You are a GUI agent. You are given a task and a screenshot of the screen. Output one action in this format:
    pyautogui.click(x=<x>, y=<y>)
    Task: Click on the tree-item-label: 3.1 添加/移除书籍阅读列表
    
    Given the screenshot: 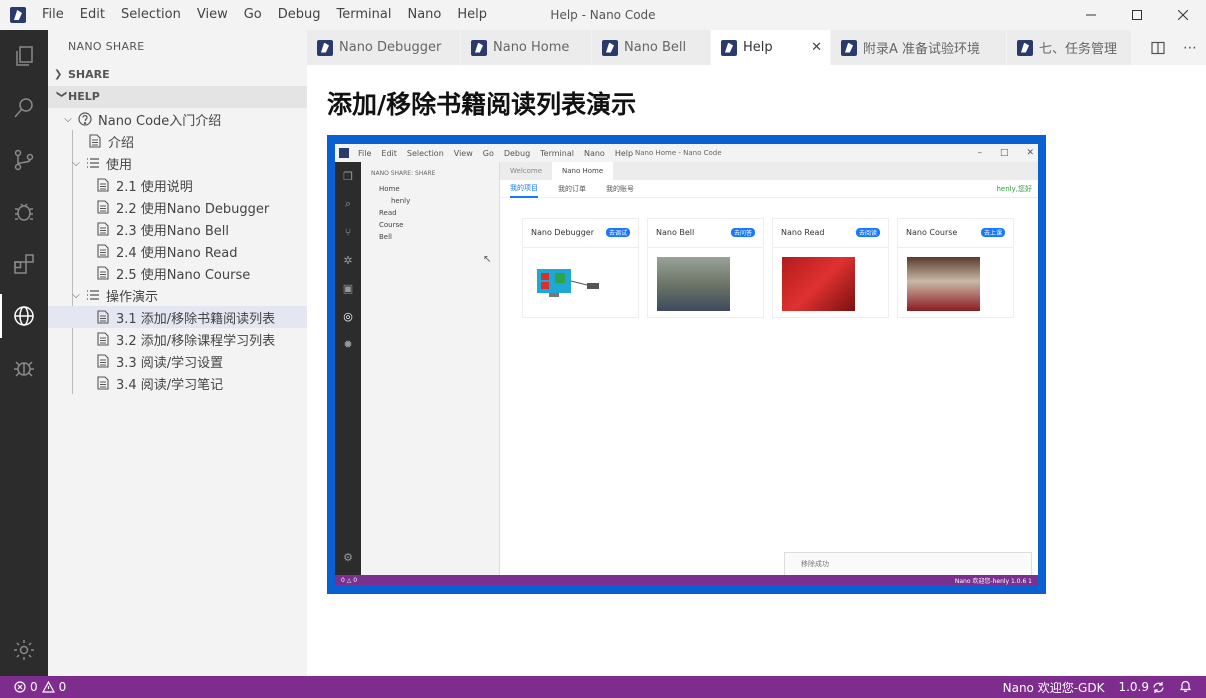 What is the action you would take?
    pyautogui.click(x=196, y=319)
    